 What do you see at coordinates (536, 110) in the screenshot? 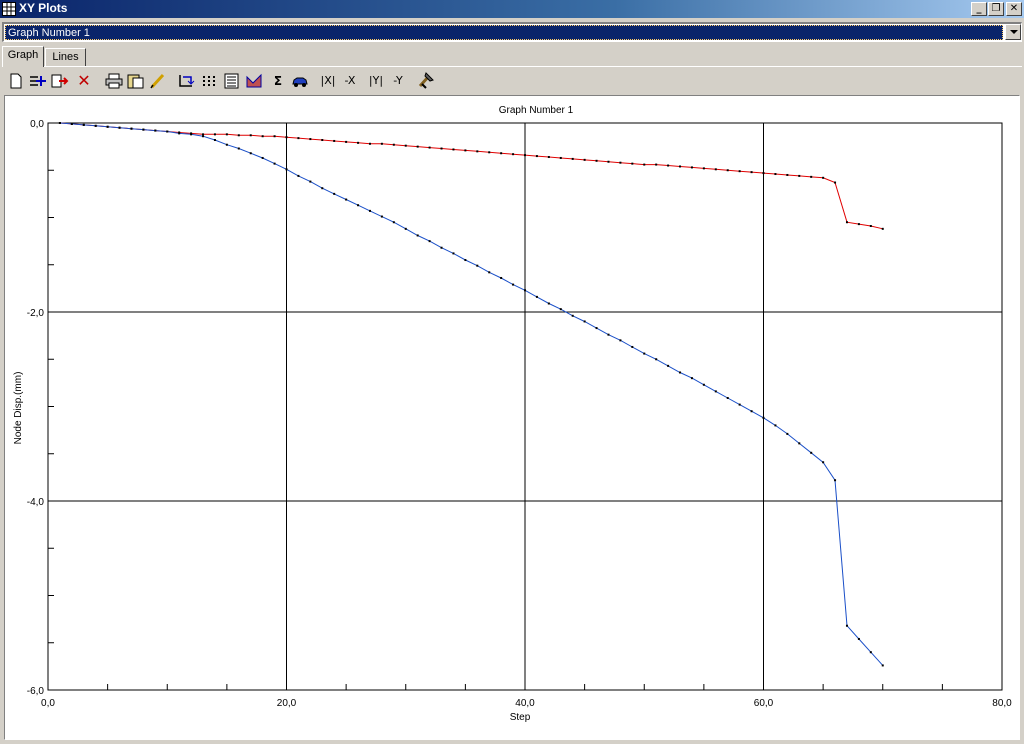
I see `chart-title: Graph Number 1` at bounding box center [536, 110].